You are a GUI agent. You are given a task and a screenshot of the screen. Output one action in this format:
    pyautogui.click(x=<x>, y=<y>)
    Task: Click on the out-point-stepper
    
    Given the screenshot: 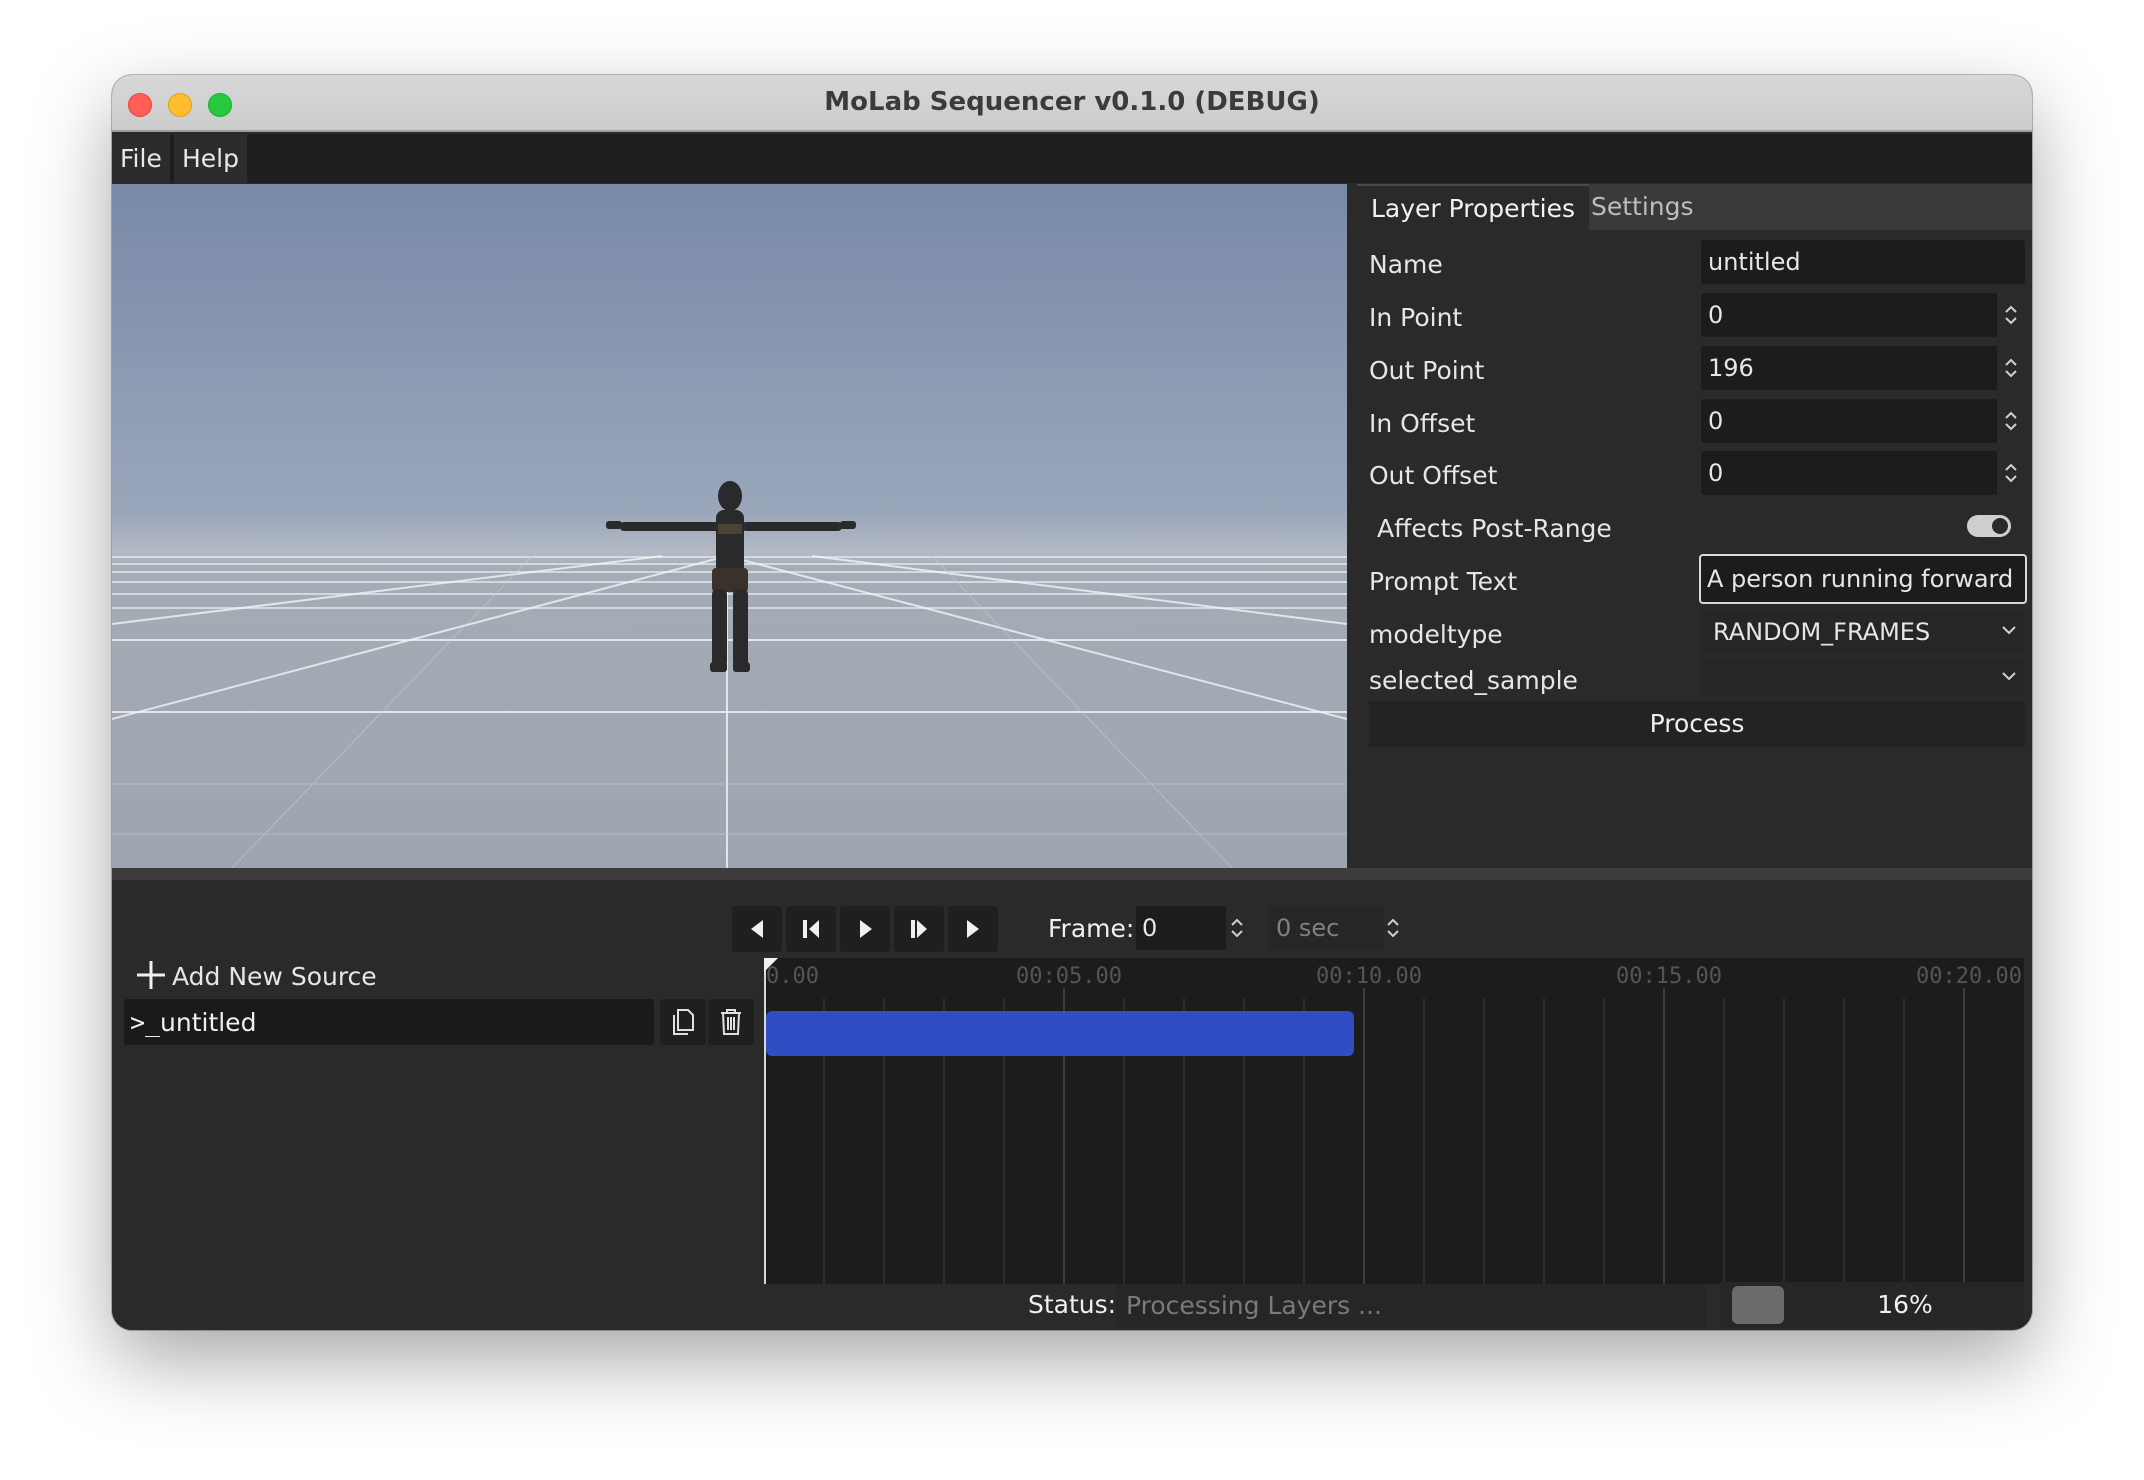 What is the action you would take?
    pyautogui.click(x=2011, y=368)
    